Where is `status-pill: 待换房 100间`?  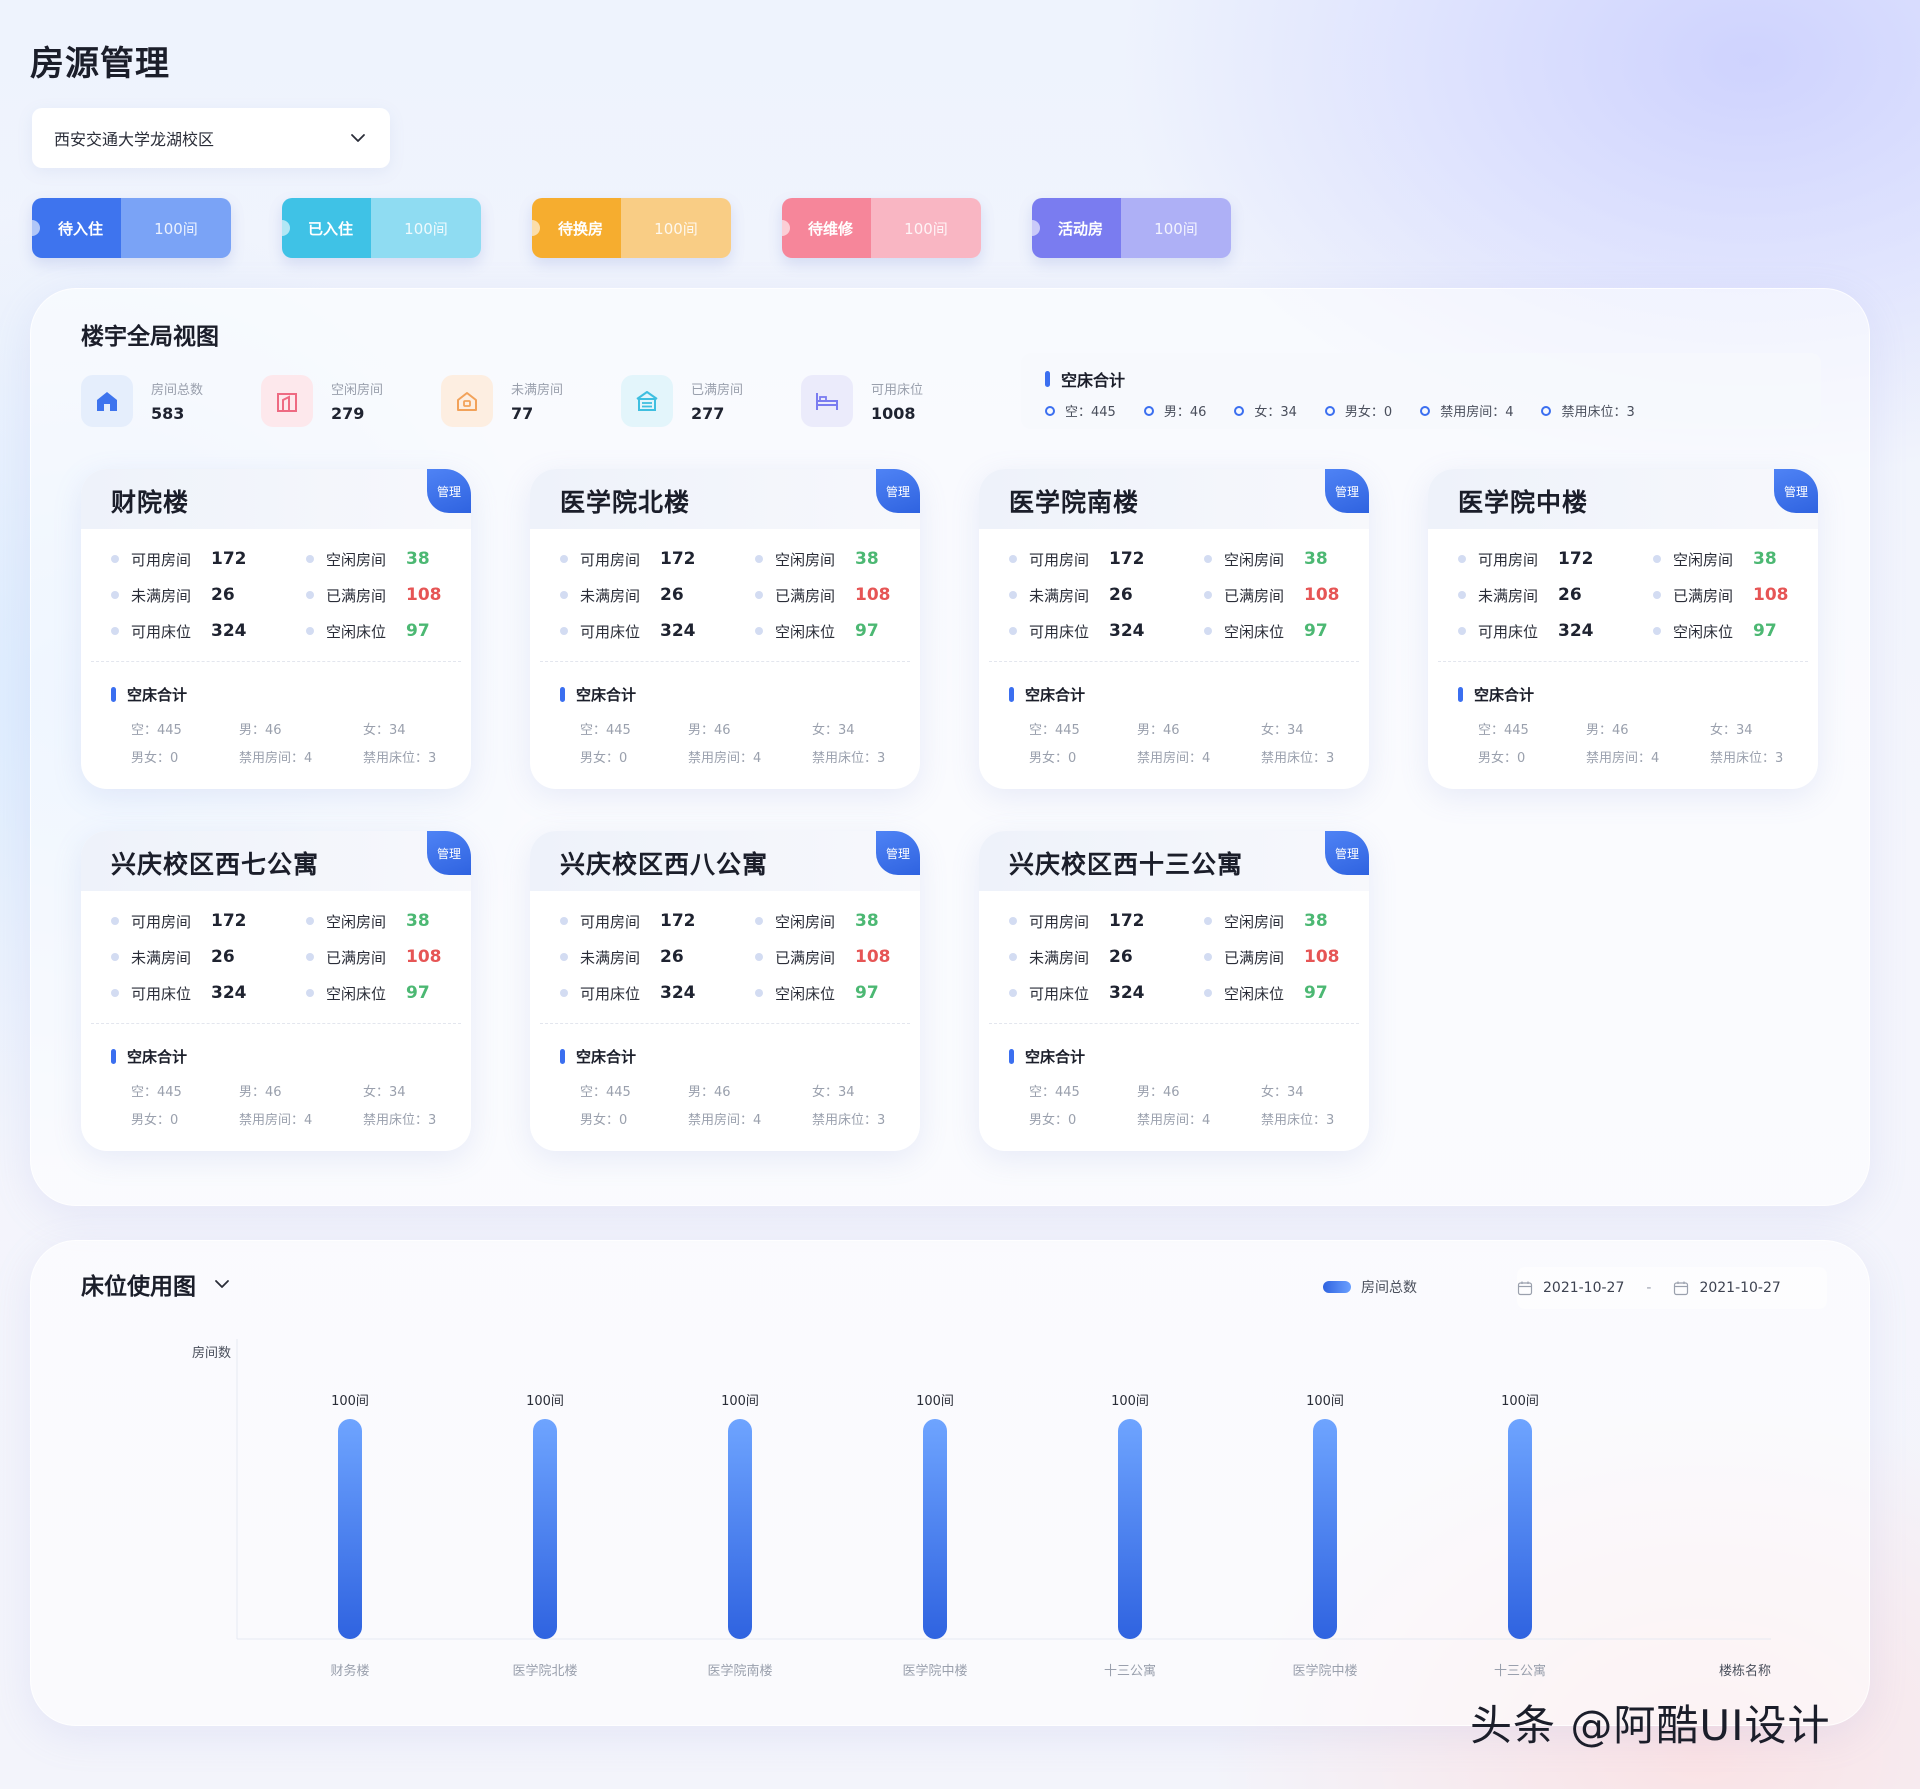
status-pill: 待换房 100间 is located at coordinates (631, 228).